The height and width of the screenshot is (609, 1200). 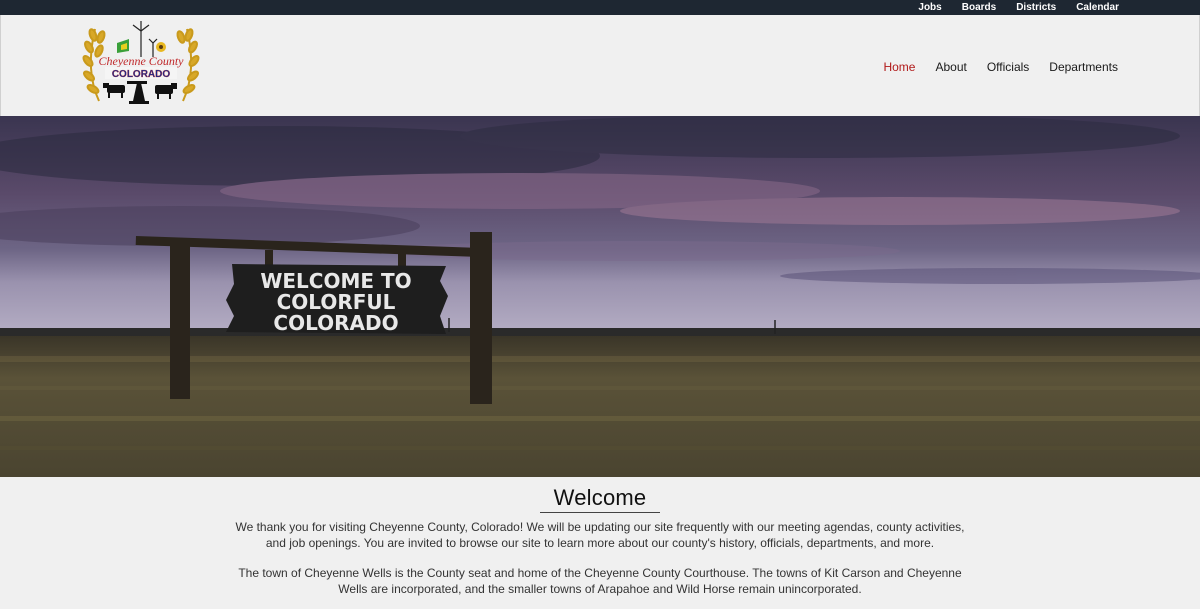 I want to click on nav-home: Home, so click(x=899, y=67).